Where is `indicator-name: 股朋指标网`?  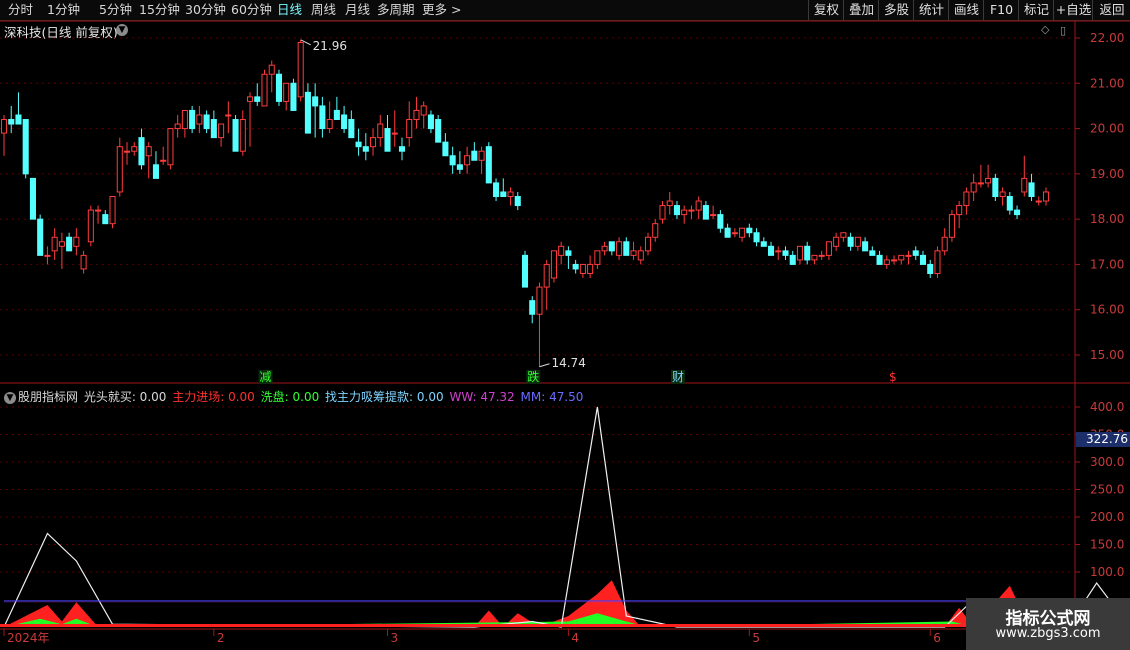 indicator-name: 股朋指标网 is located at coordinates (50, 397).